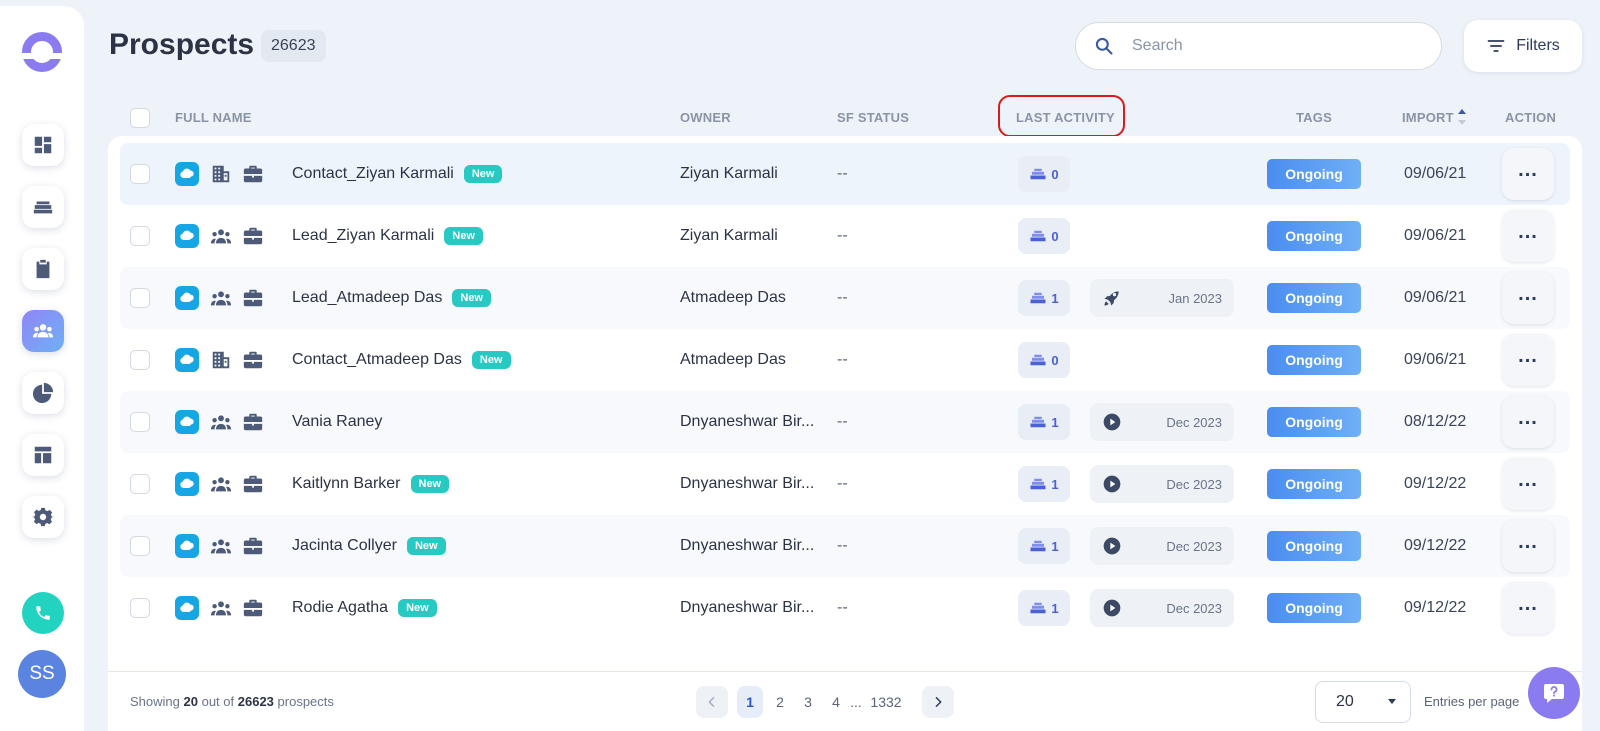 This screenshot has height=731, width=1600. I want to click on full-name-cell: Lead_Atmadeep Das New, so click(391, 298).